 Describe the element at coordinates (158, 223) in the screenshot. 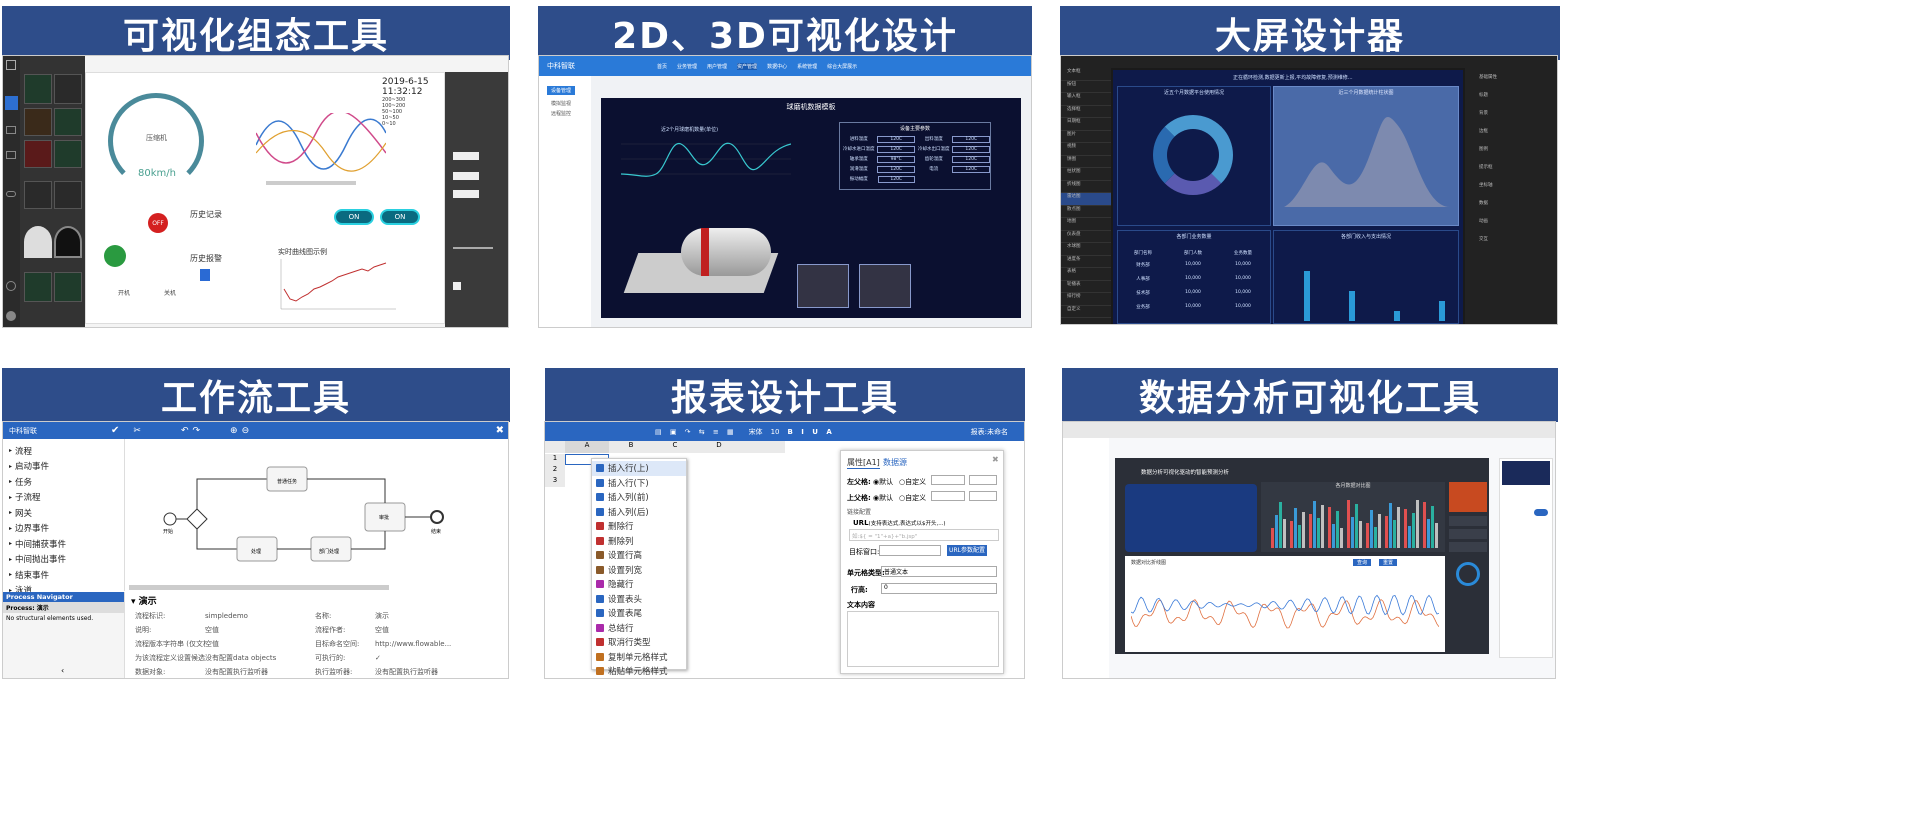

I see `off-button: OFF` at that location.